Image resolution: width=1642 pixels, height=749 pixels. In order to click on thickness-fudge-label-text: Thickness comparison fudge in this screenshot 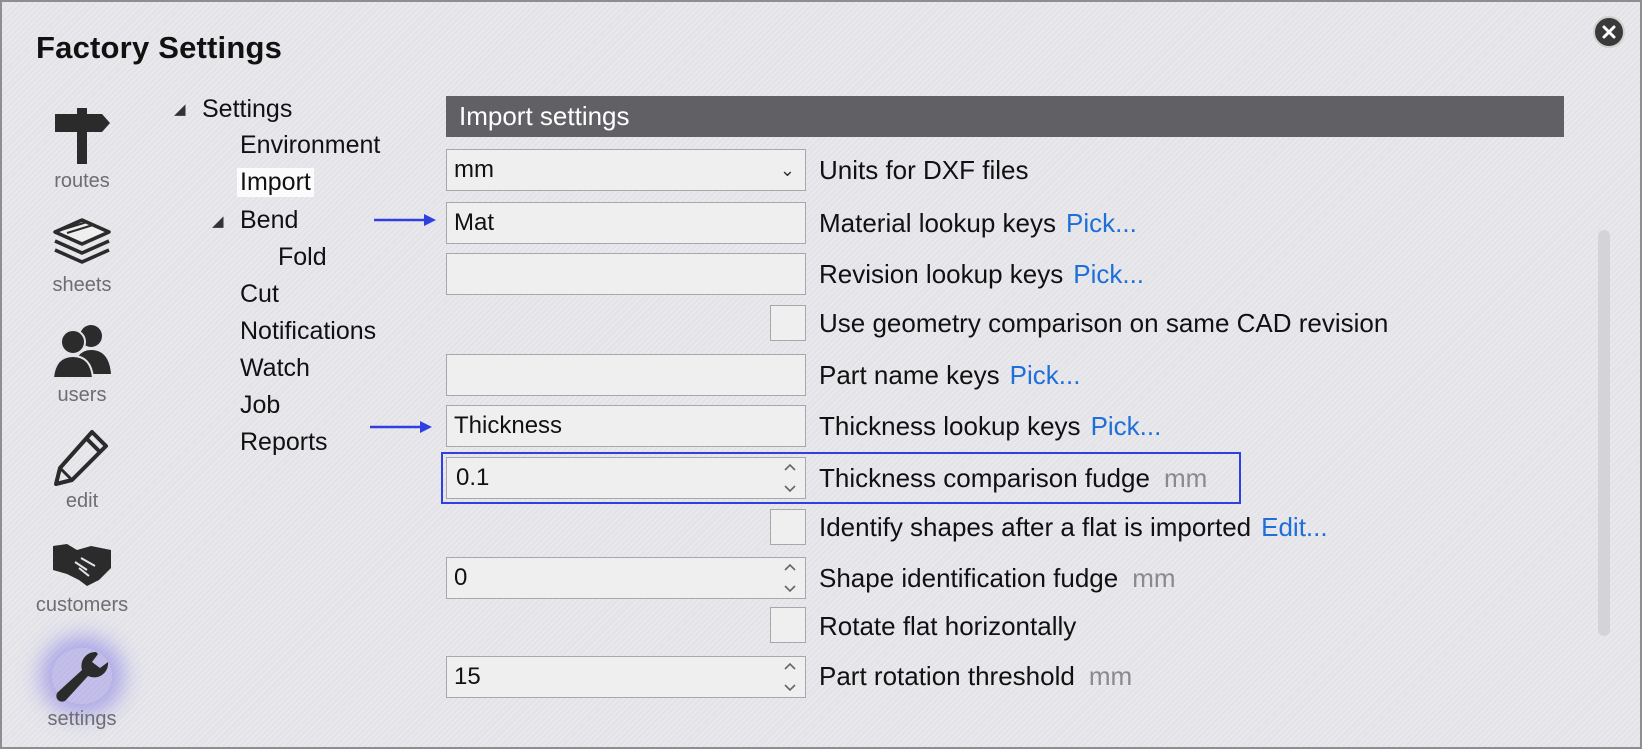, I will do `click(984, 478)`.